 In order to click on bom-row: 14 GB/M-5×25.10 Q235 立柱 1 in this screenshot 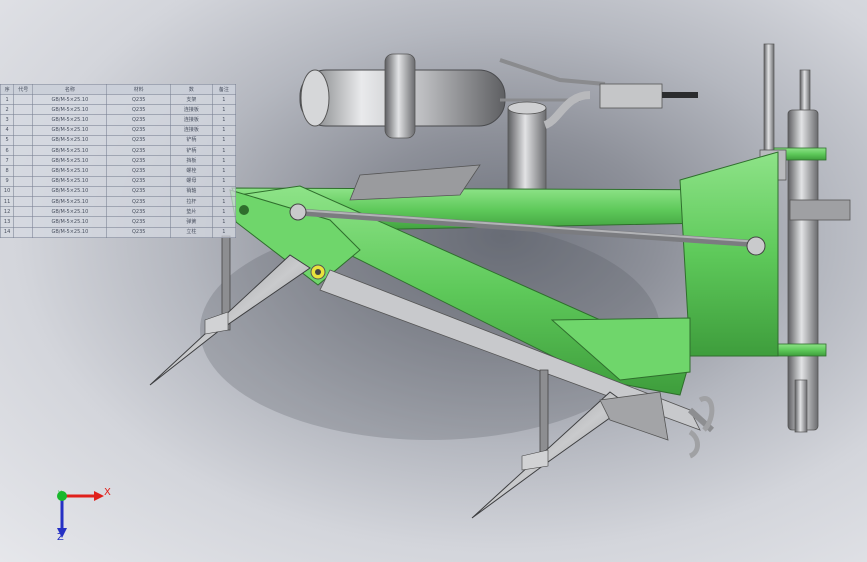, I will do `click(118, 232)`.